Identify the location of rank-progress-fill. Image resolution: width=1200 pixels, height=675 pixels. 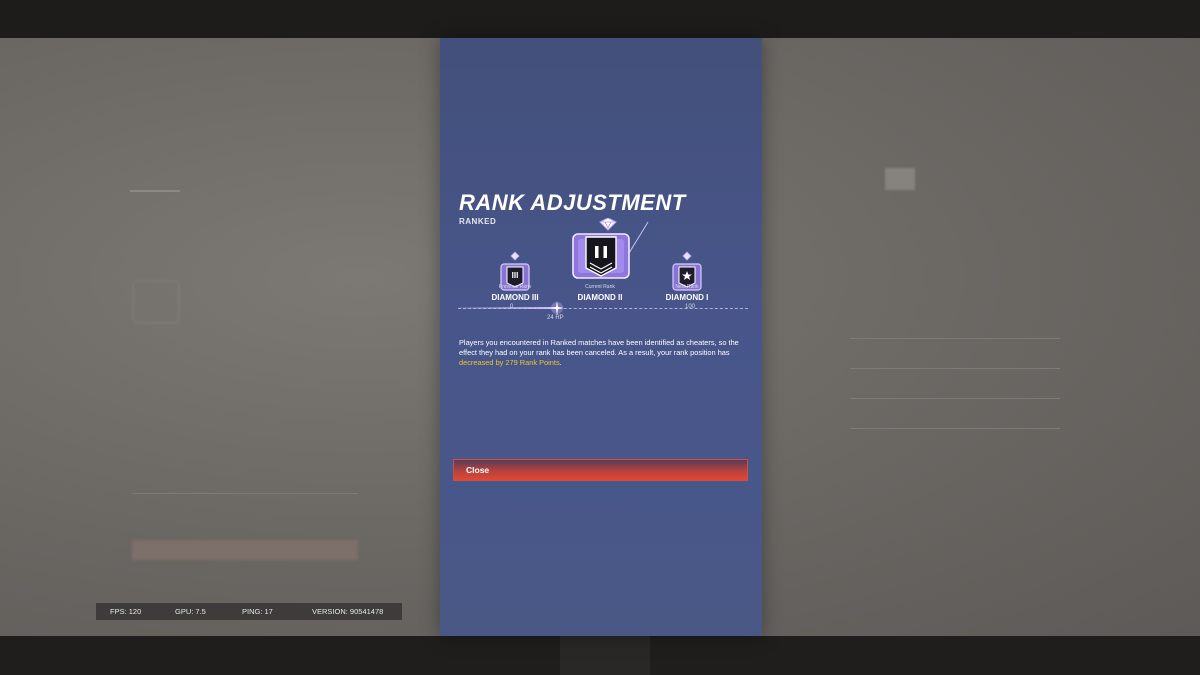
(508, 308).